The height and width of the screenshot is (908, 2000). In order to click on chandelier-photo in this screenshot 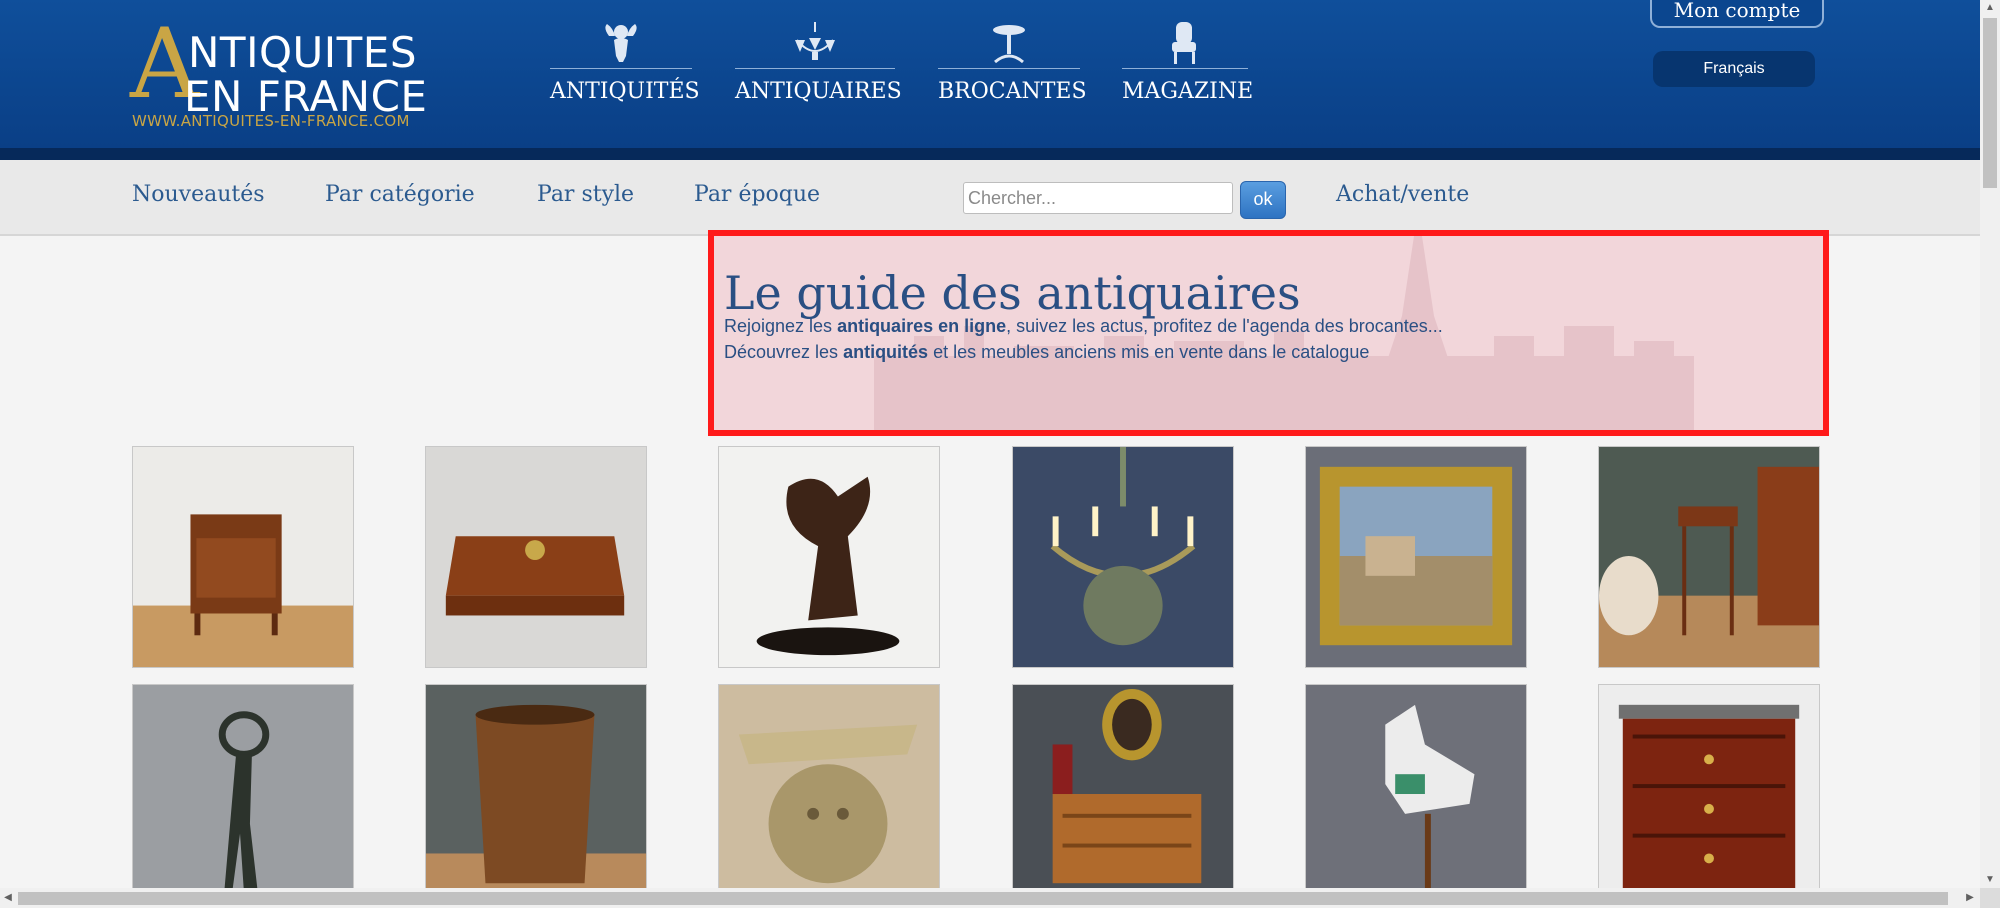, I will do `click(1123, 557)`.